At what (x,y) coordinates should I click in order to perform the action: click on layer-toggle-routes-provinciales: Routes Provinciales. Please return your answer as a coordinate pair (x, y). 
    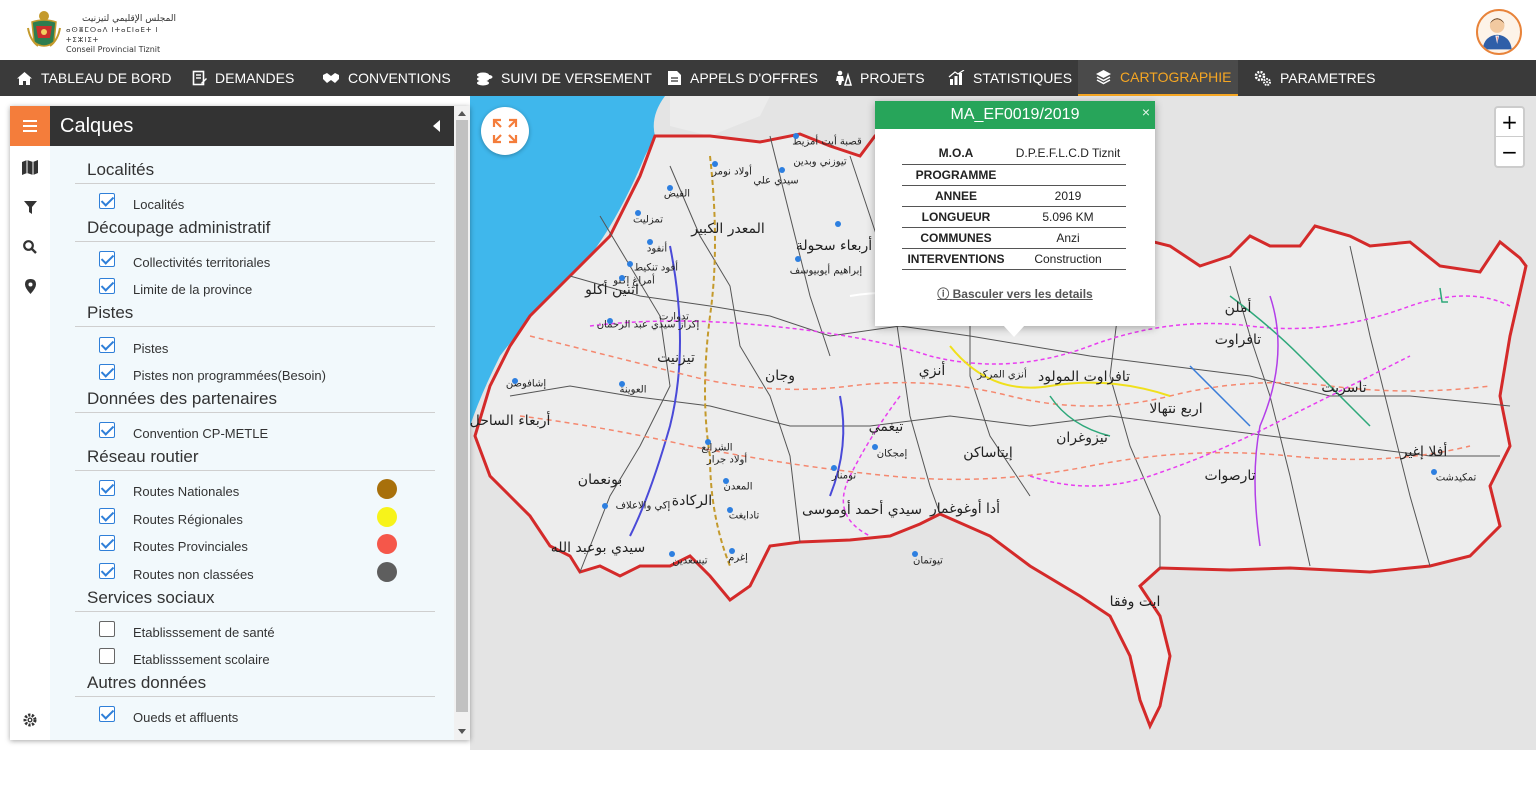
    Looking at the image, I should click on (249, 543).